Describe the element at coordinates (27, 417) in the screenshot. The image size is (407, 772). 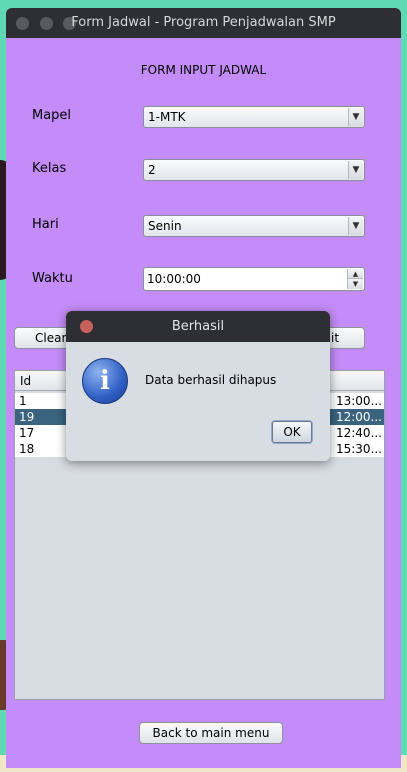
I see `cell-id: 19` at that location.